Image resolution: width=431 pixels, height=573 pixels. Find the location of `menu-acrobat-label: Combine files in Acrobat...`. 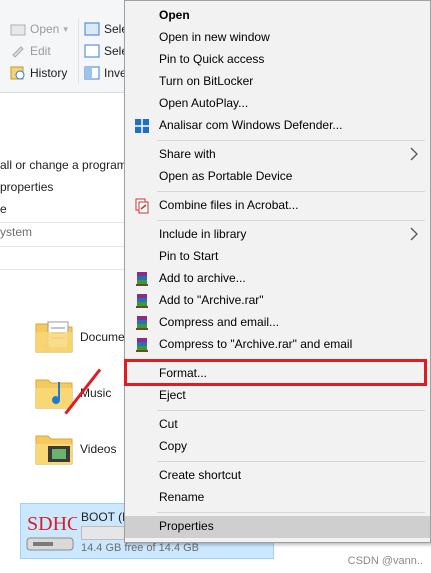

menu-acrobat-label: Combine files in Acrobat... is located at coordinates (229, 205).